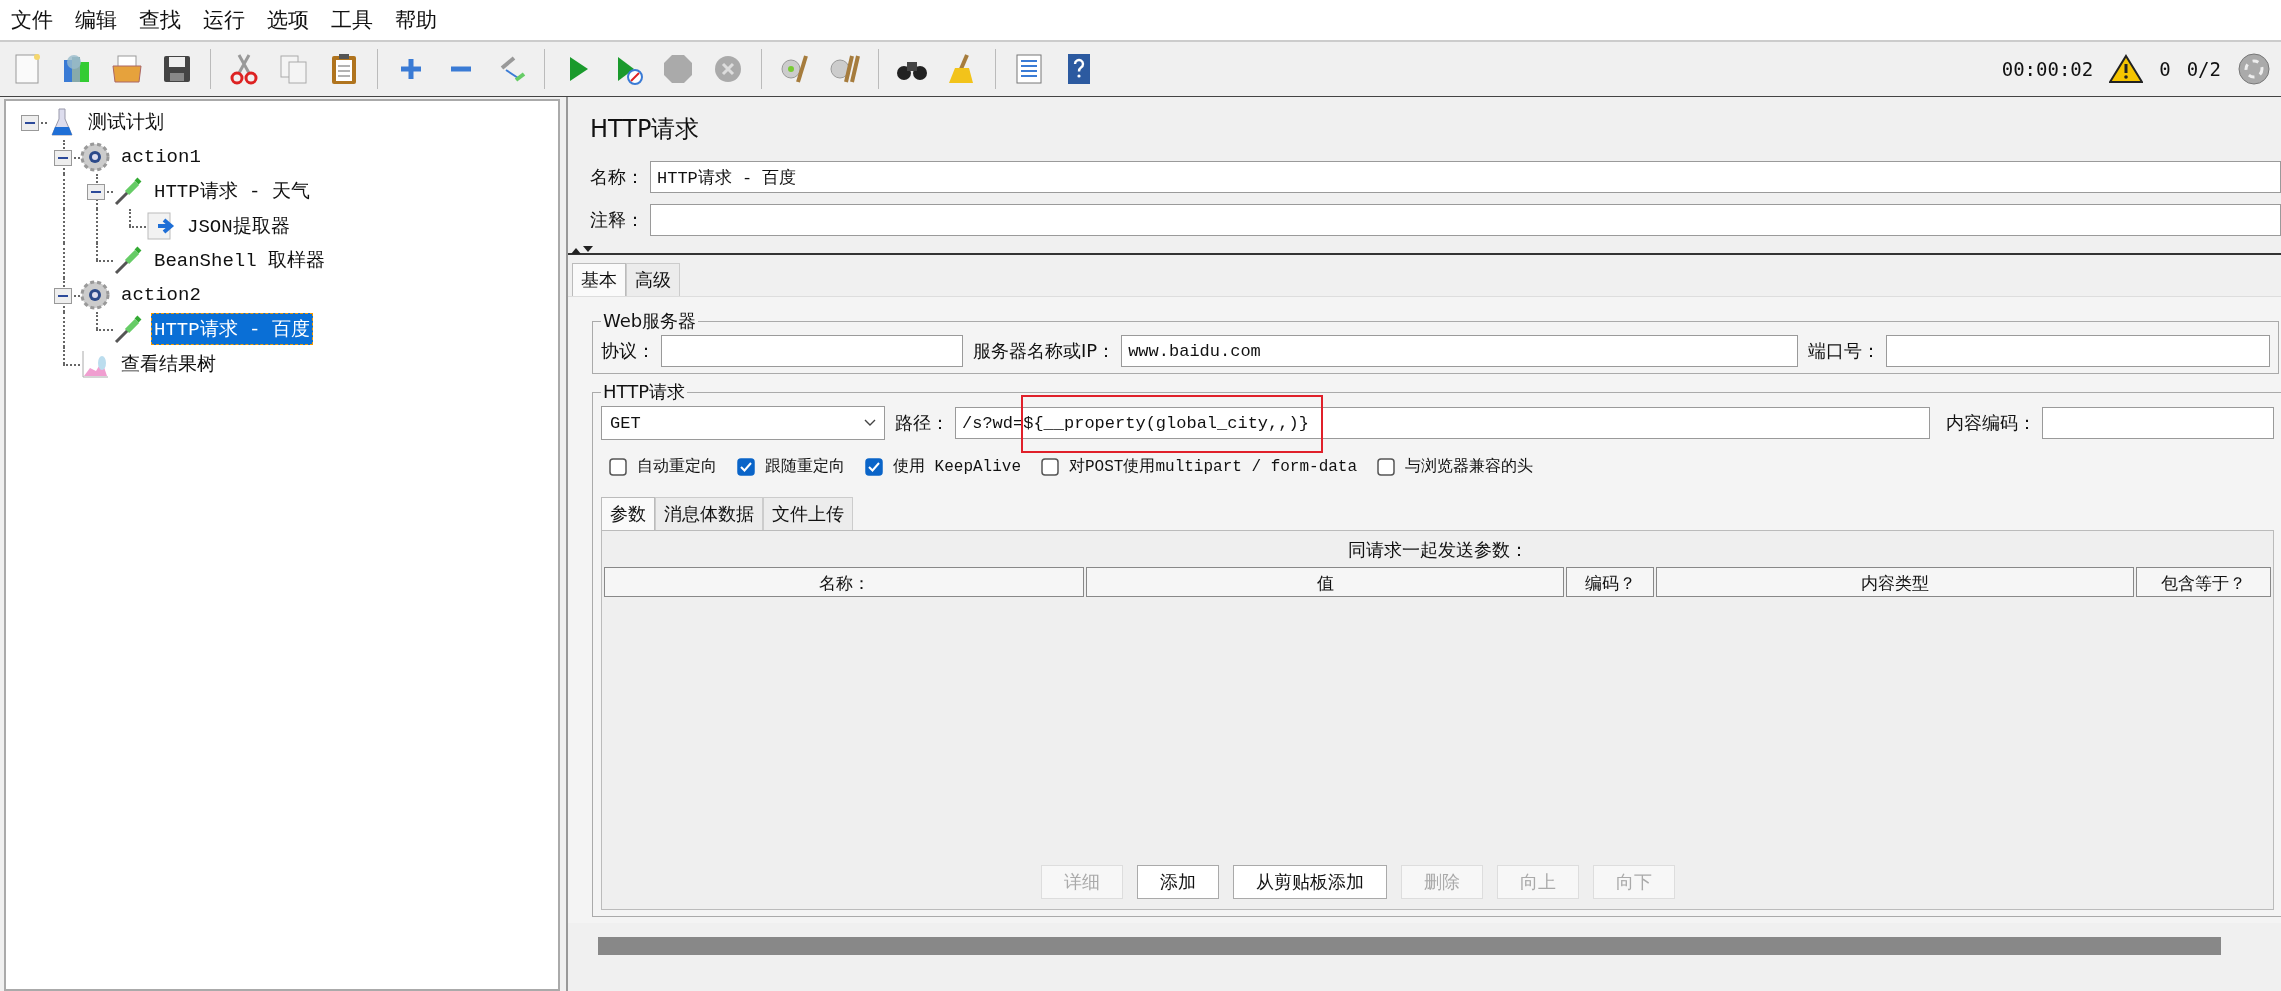  Describe the element at coordinates (1610, 582) in the screenshot. I see `column-header: 编码？` at that location.